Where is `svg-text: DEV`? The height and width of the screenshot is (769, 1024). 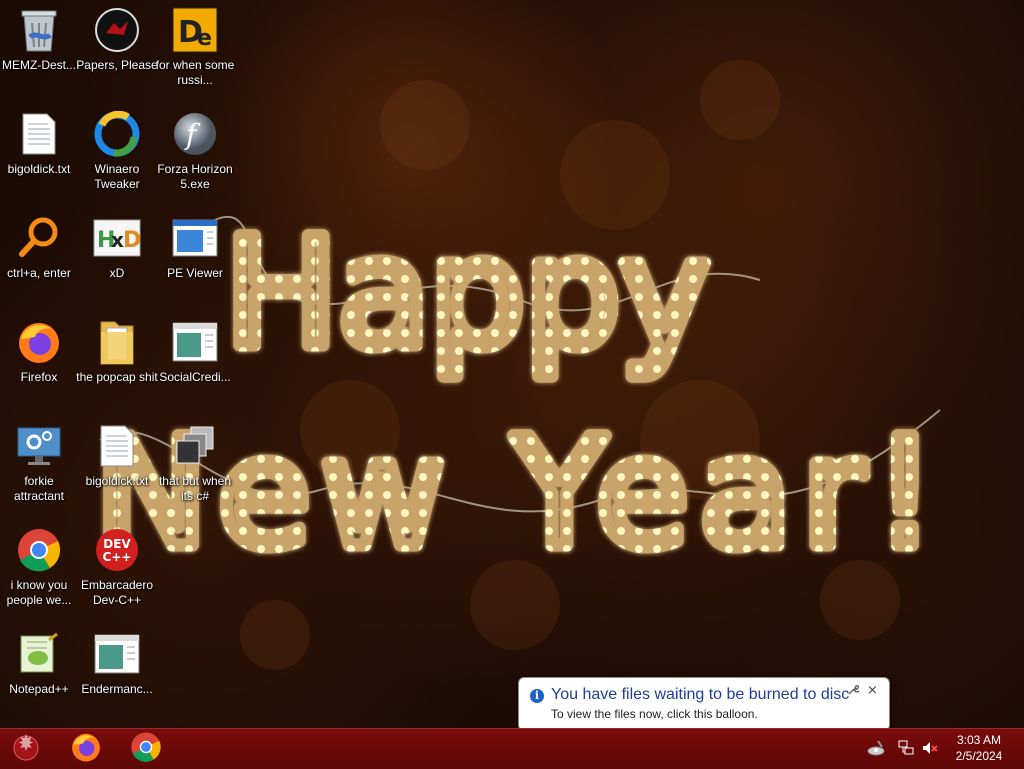 svg-text: DEV is located at coordinates (117, 544).